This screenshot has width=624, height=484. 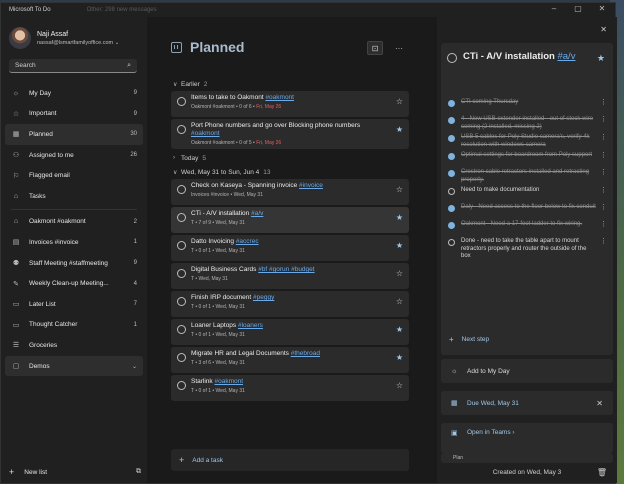 What do you see at coordinates (452, 58) in the screenshot?
I see `complete-task-checkbox` at bounding box center [452, 58].